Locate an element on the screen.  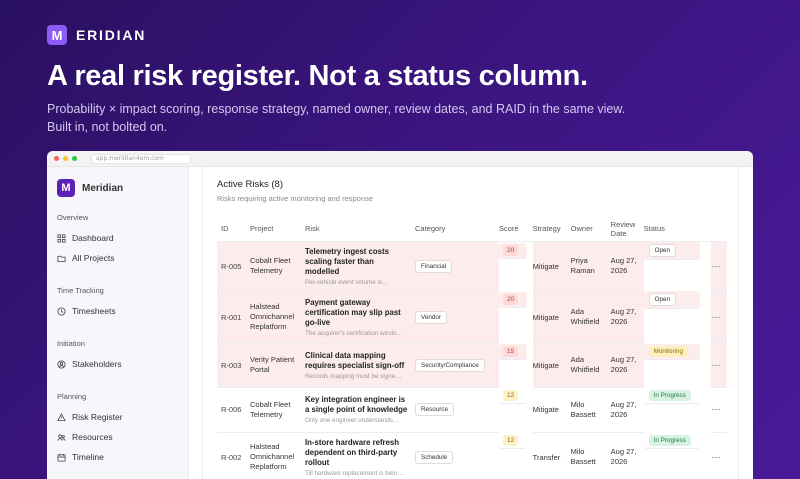
risk-owner: Priya Raman is located at coordinates (590, 266).